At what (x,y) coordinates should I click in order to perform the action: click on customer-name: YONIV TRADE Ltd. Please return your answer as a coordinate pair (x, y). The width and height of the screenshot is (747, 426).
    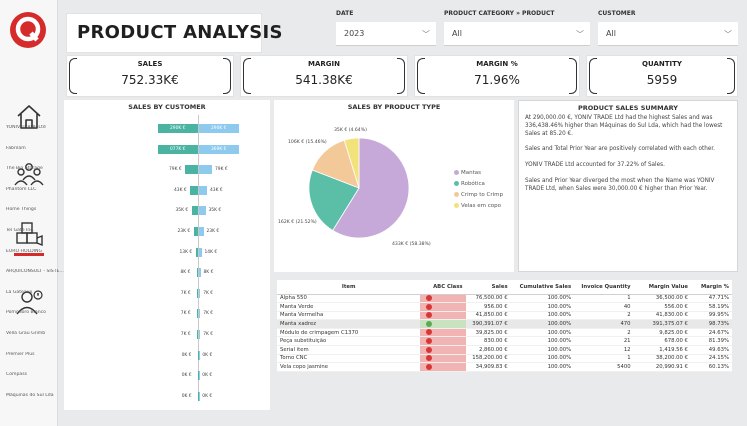
    Looking at the image, I should click on (26, 127).